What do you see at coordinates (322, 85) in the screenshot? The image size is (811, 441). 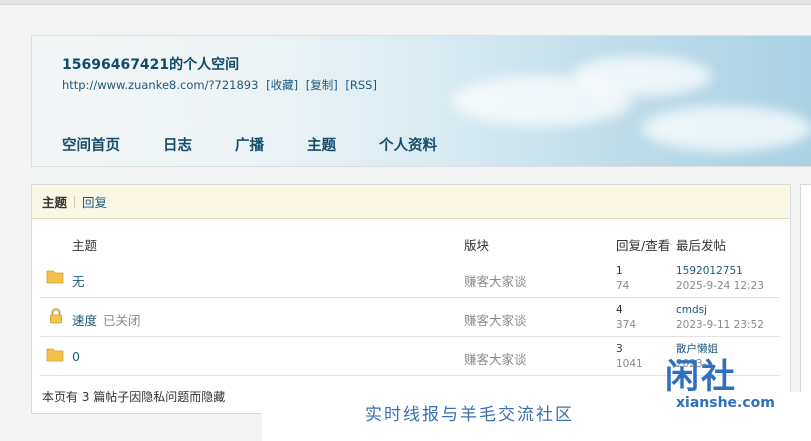 I see `copy-link: [复制]` at bounding box center [322, 85].